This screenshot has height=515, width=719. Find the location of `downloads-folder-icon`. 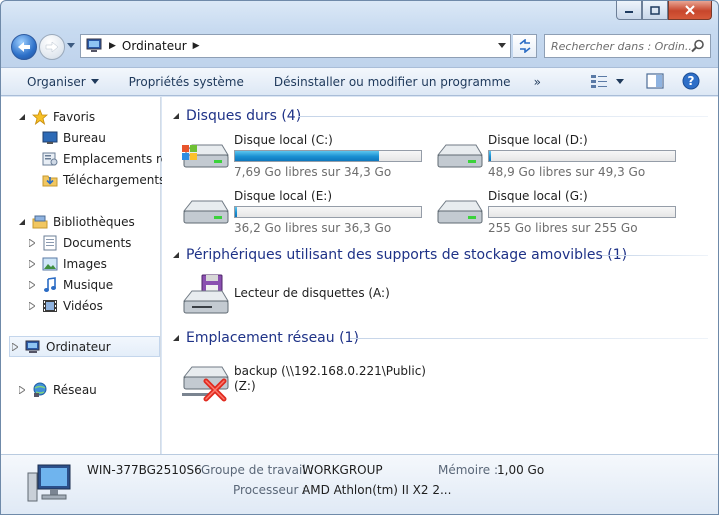

downloads-folder-icon is located at coordinates (50, 180).